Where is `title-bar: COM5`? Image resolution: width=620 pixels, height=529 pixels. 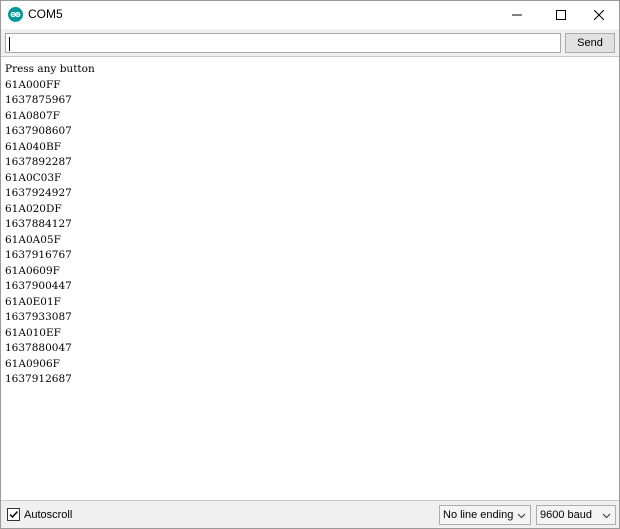 title-bar: COM5 is located at coordinates (310, 15).